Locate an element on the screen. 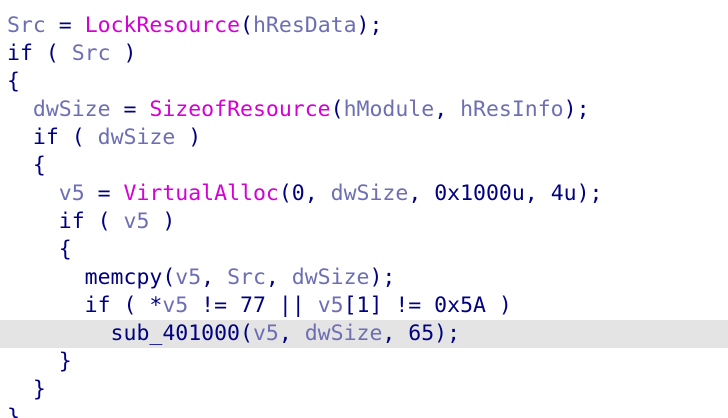  code-text: [1] != 0x5A ) is located at coordinates (427, 305).